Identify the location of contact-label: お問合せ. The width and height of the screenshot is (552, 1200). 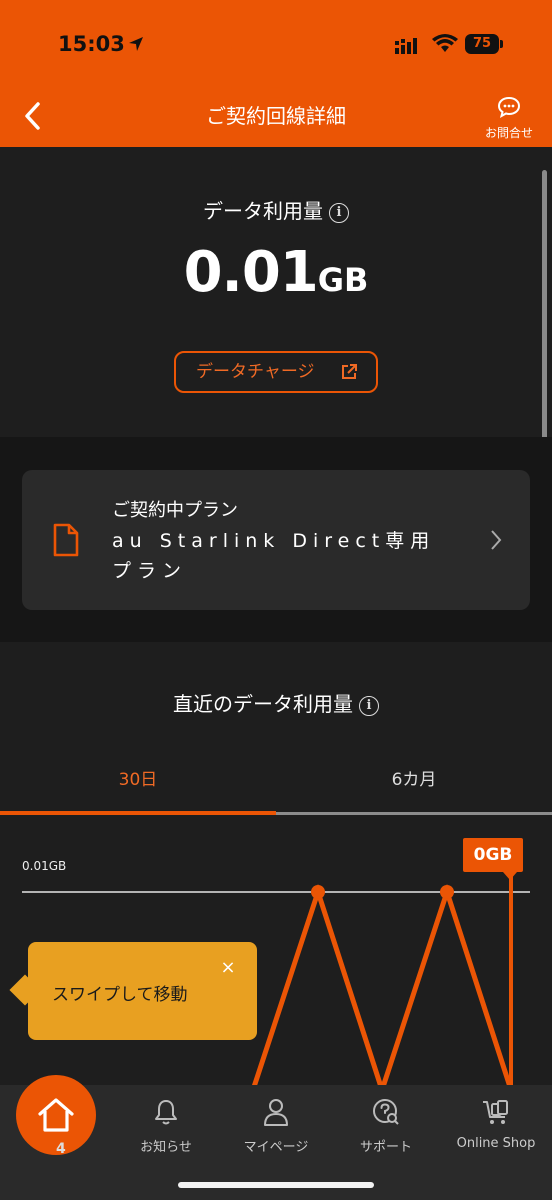
(508, 133).